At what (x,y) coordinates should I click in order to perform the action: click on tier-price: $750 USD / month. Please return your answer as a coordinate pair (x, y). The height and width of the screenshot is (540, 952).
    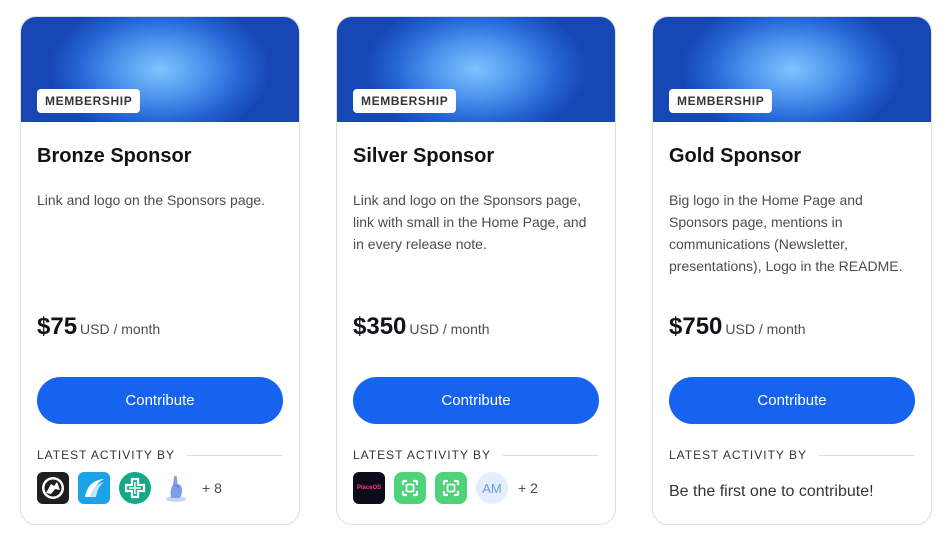
    Looking at the image, I should click on (737, 327).